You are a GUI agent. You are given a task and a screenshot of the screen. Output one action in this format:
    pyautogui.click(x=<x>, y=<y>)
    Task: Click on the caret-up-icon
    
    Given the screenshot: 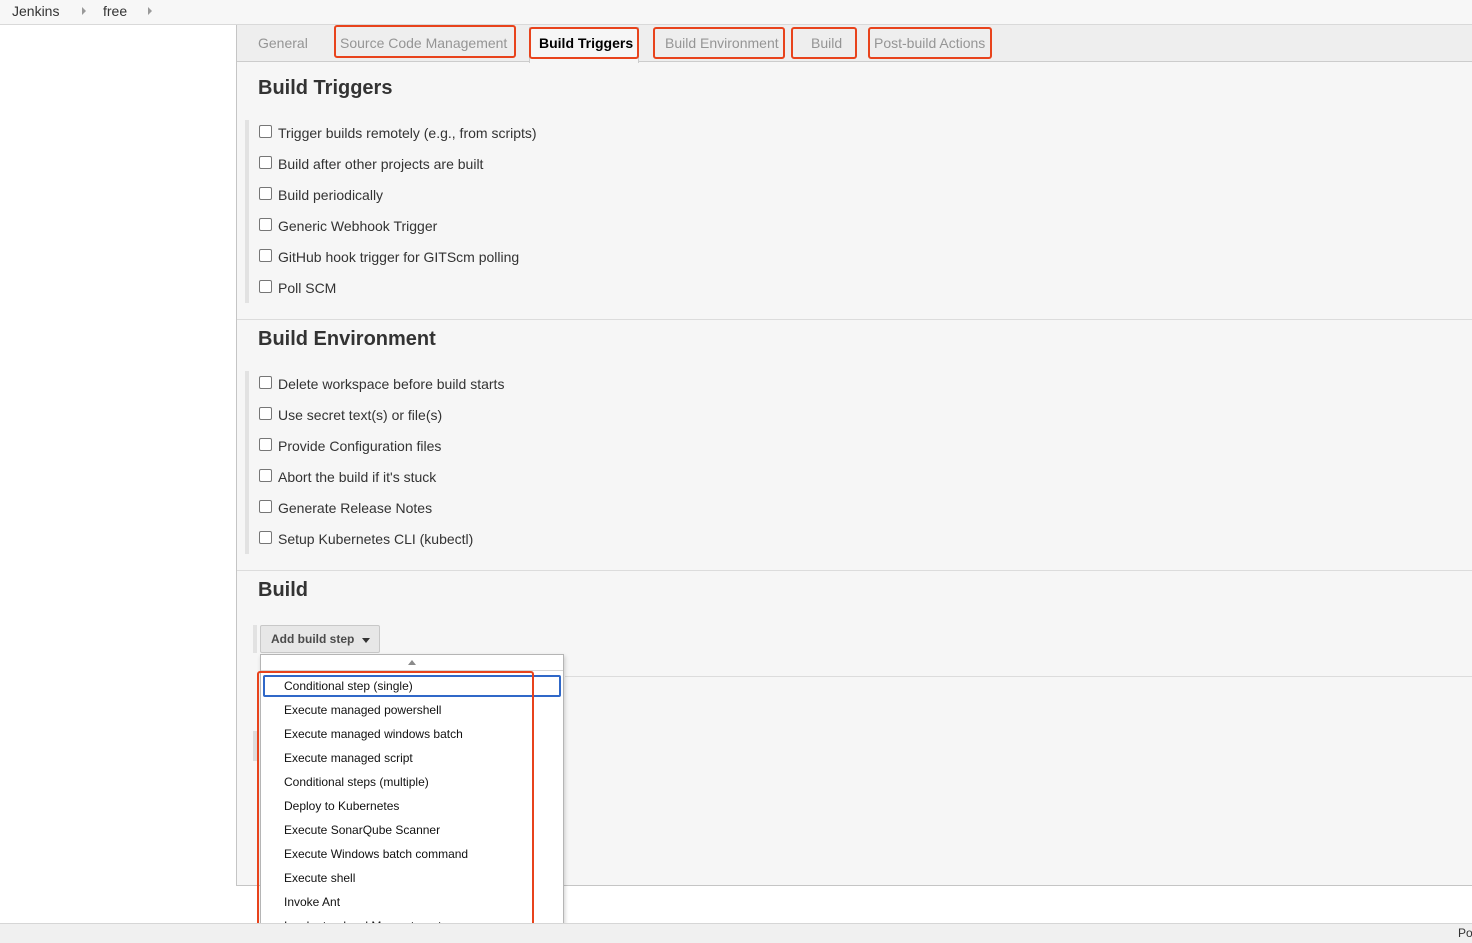 What is the action you would take?
    pyautogui.click(x=412, y=662)
    